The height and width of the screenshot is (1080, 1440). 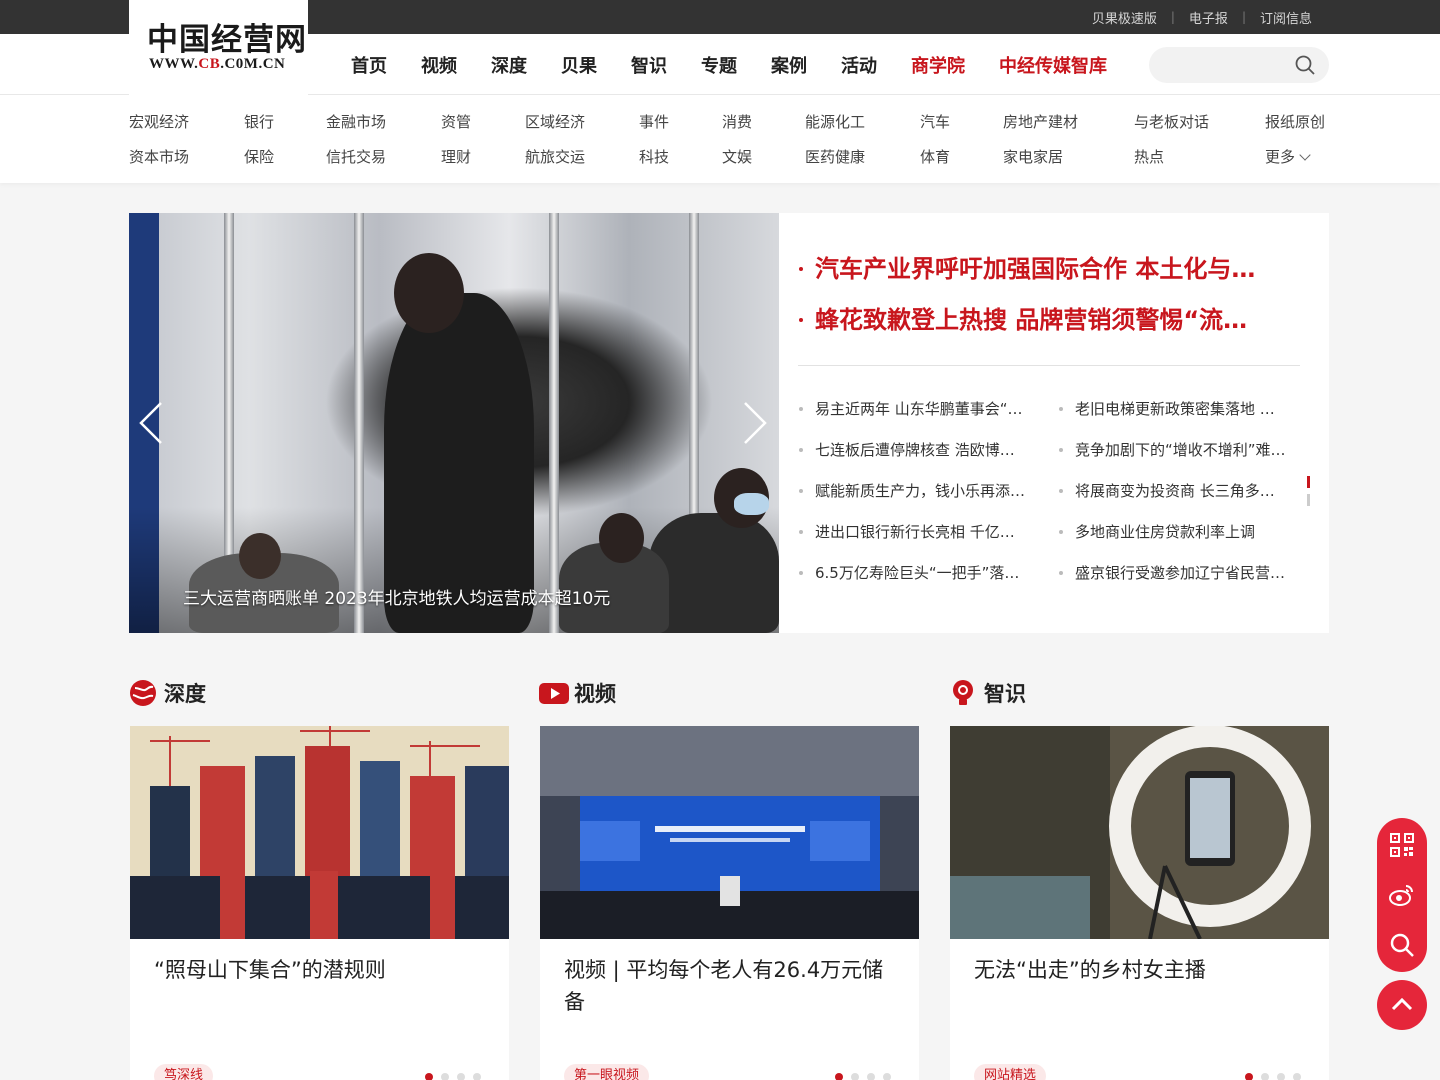 What do you see at coordinates (737, 156) in the screenshot?
I see `cat-entertainment: 文娱` at bounding box center [737, 156].